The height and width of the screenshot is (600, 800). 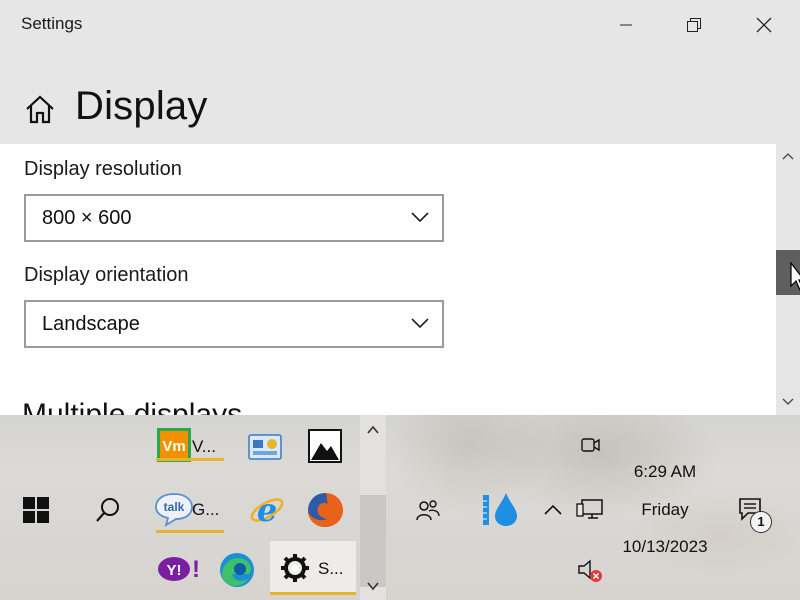 What do you see at coordinates (590, 445) in the screenshot?
I see `meet-now-icon` at bounding box center [590, 445].